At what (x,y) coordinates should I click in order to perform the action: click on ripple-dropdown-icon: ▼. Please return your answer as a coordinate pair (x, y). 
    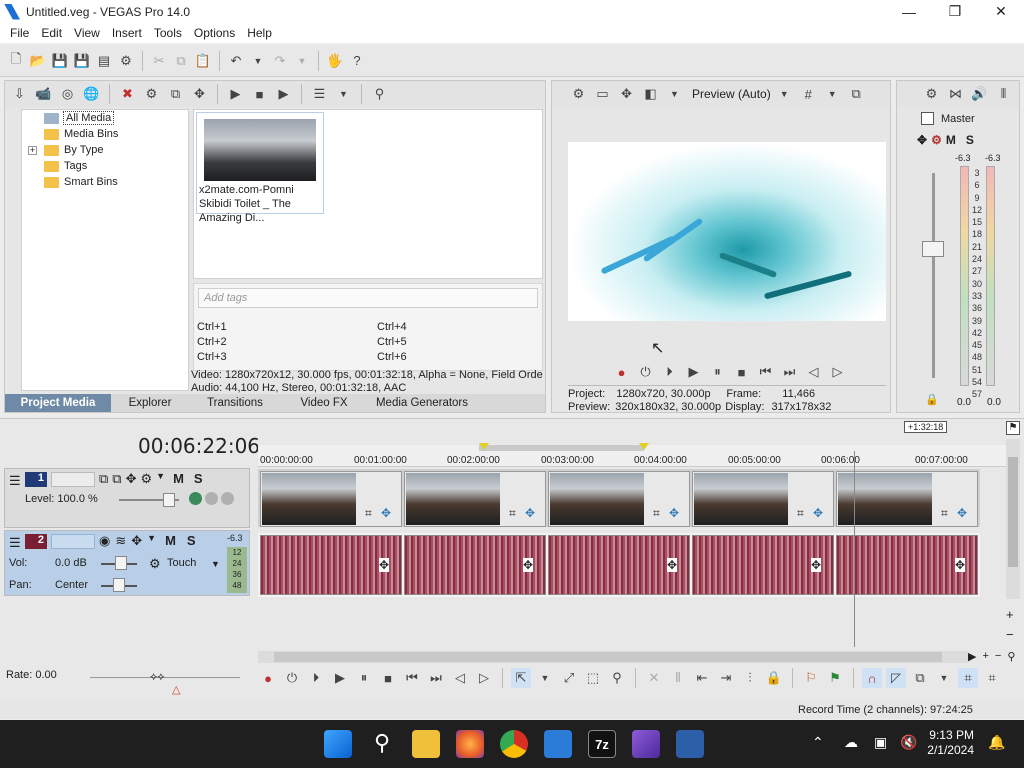
    Looking at the image, I should click on (944, 678).